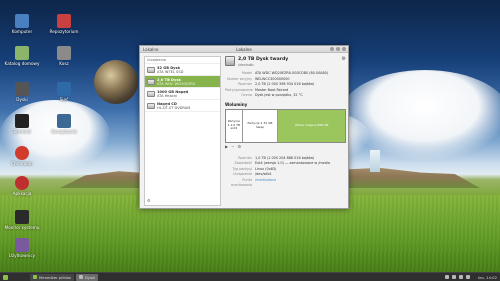 This screenshot has width=500, height=281. I want to click on minus-icon: −, so click(232, 147).